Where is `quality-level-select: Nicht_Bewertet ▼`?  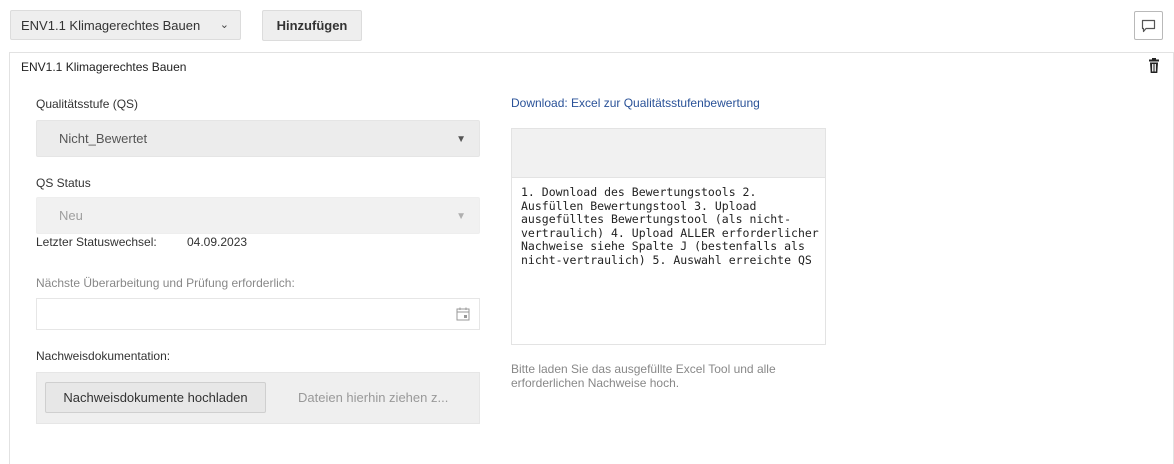
quality-level-select: Nicht_Bewertet ▼ is located at coordinates (258, 138).